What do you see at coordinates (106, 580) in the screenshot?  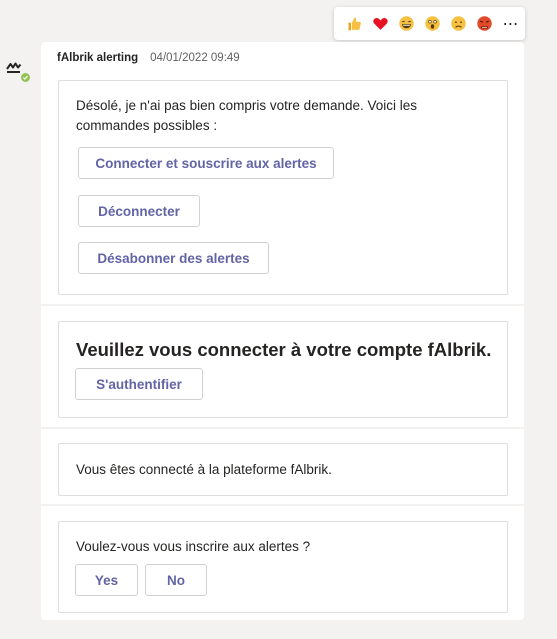 I see `yes-button: Yes` at bounding box center [106, 580].